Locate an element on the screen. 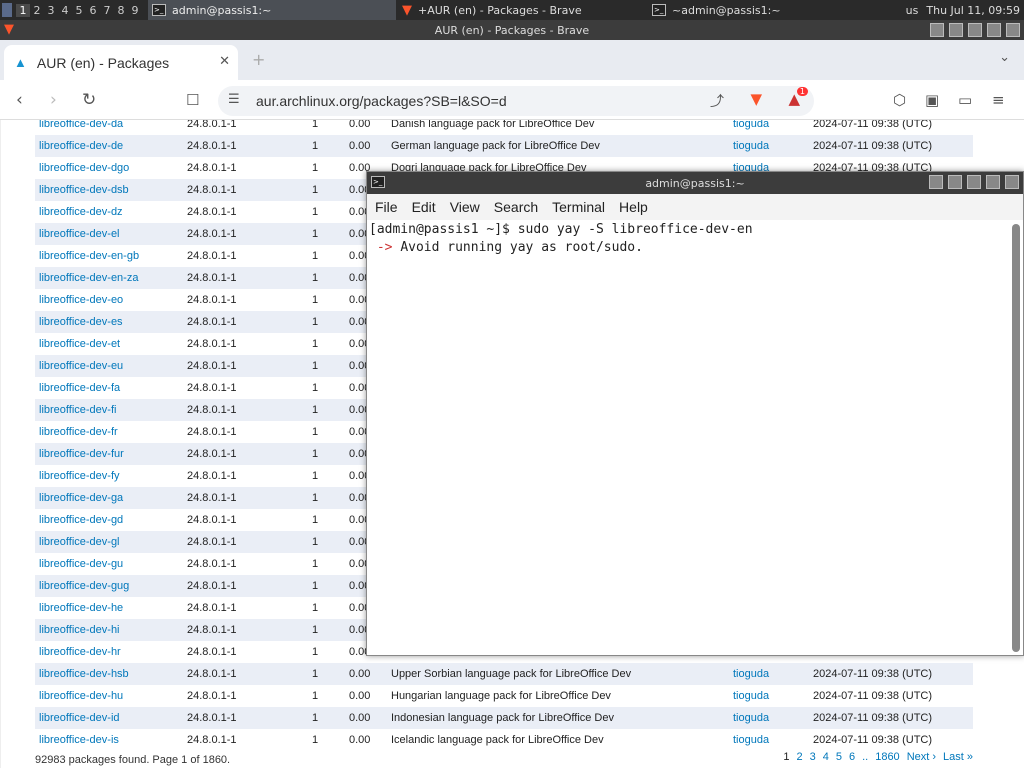  forward-icon: › is located at coordinates (53, 100).